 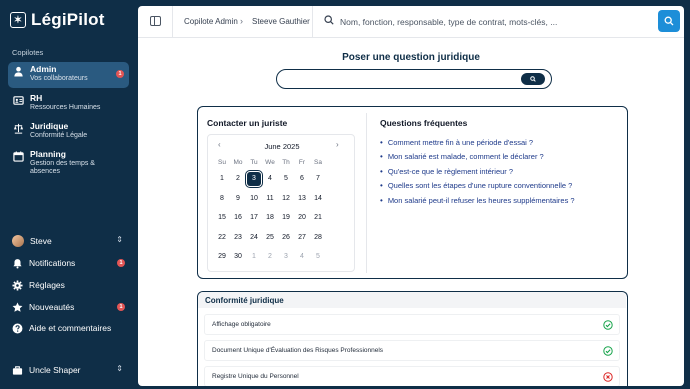 I want to click on calendar-day: 22, so click(x=222, y=238).